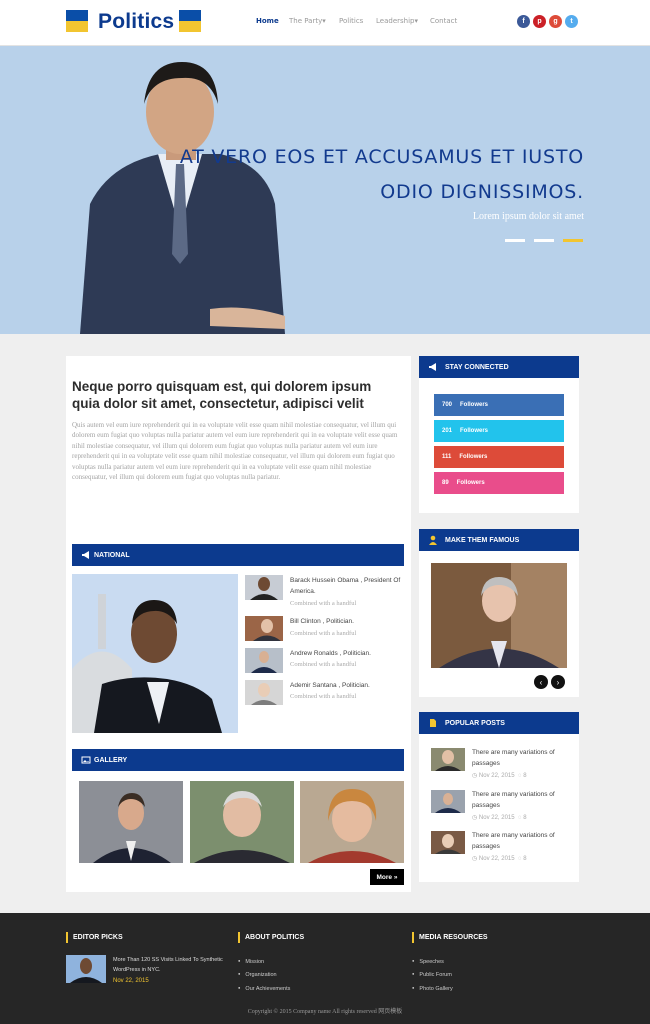 This screenshot has width=650, height=1024. I want to click on followers-twitter: 201 Followers, so click(499, 431).